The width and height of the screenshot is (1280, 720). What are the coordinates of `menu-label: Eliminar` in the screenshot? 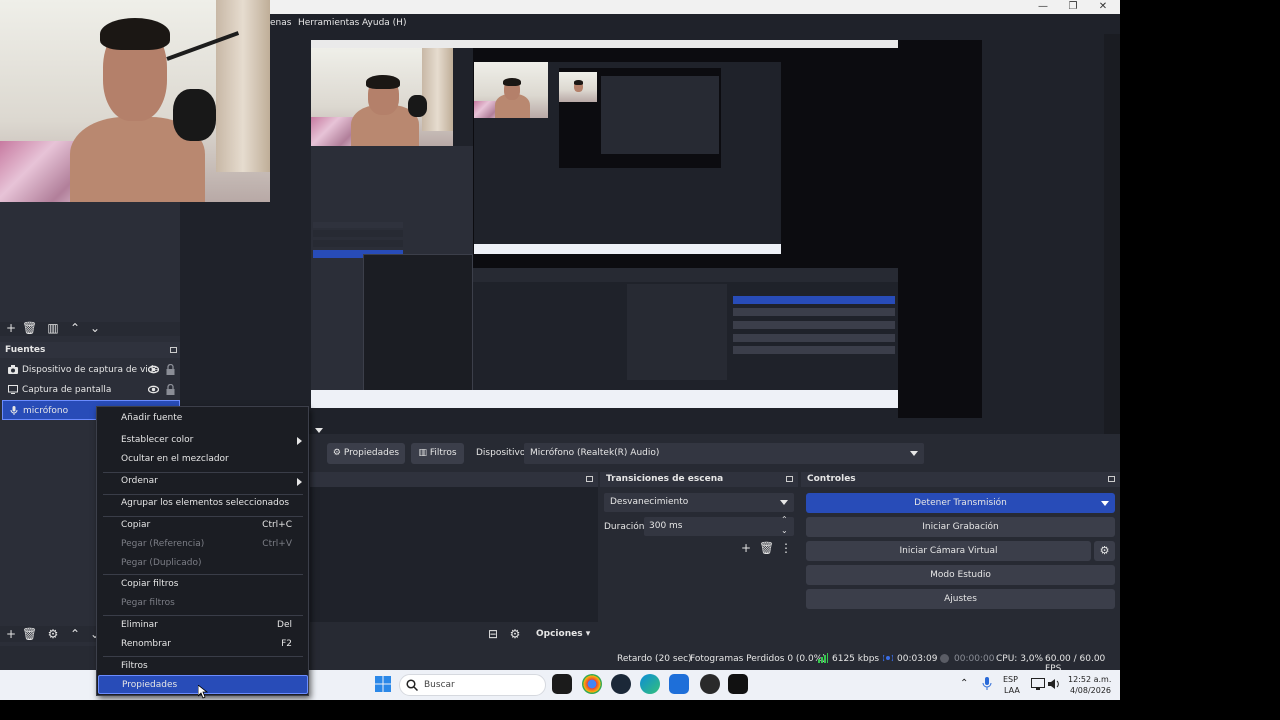 It's located at (139, 625).